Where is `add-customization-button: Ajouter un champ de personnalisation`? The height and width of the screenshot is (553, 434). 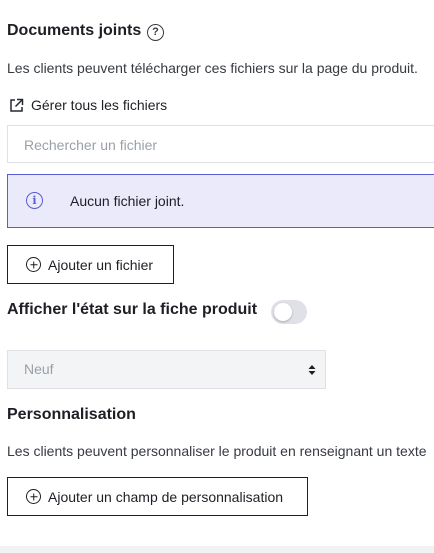 add-customization-button: Ajouter un champ de personnalisation is located at coordinates (157, 496).